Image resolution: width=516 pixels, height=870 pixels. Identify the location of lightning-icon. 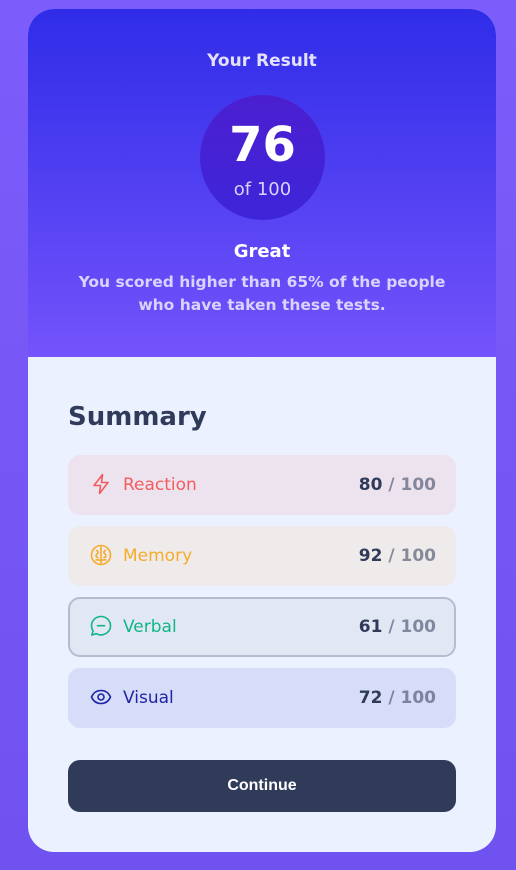
(101, 484).